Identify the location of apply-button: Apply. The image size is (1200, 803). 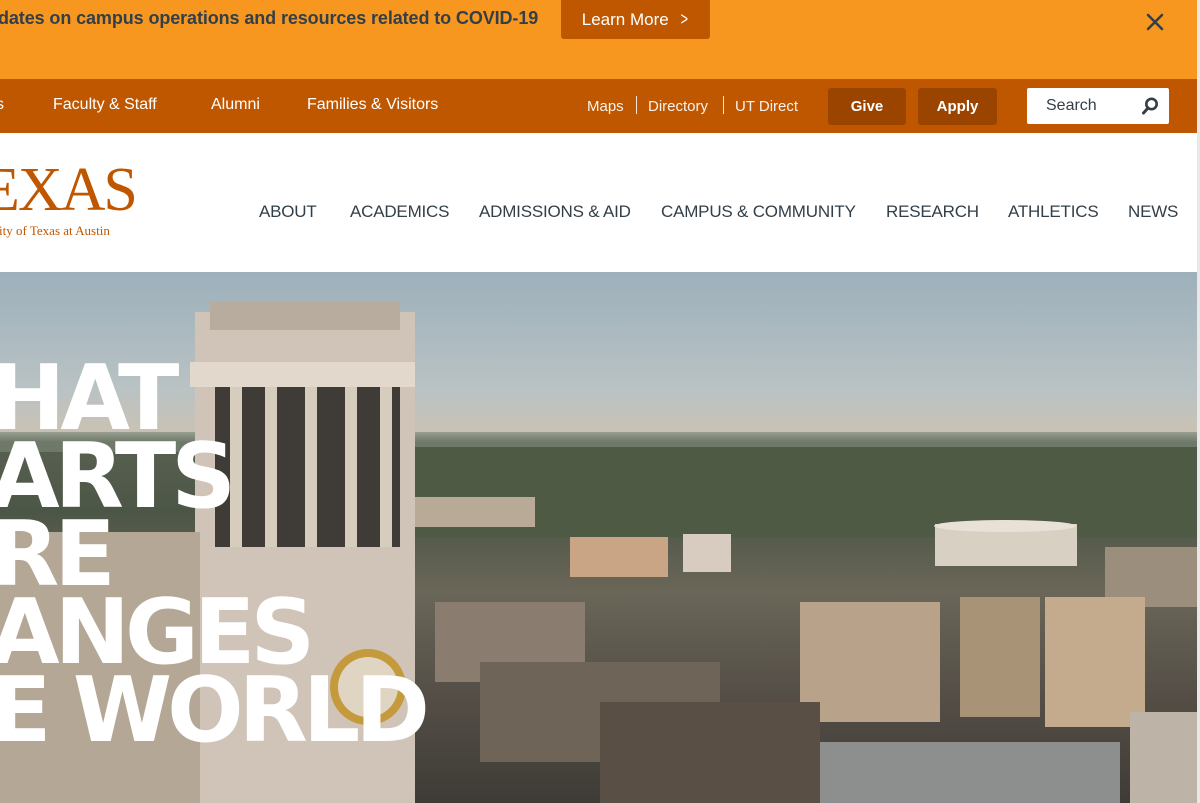
(957, 106).